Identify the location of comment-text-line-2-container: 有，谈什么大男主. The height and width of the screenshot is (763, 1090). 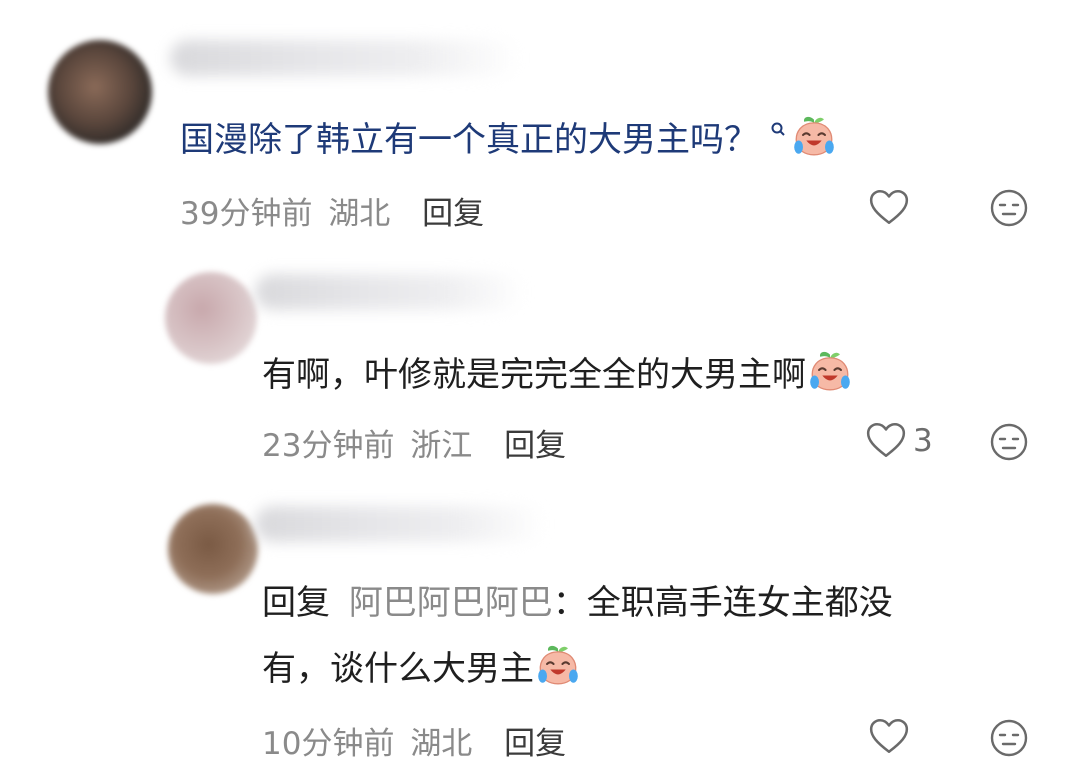
(421, 666).